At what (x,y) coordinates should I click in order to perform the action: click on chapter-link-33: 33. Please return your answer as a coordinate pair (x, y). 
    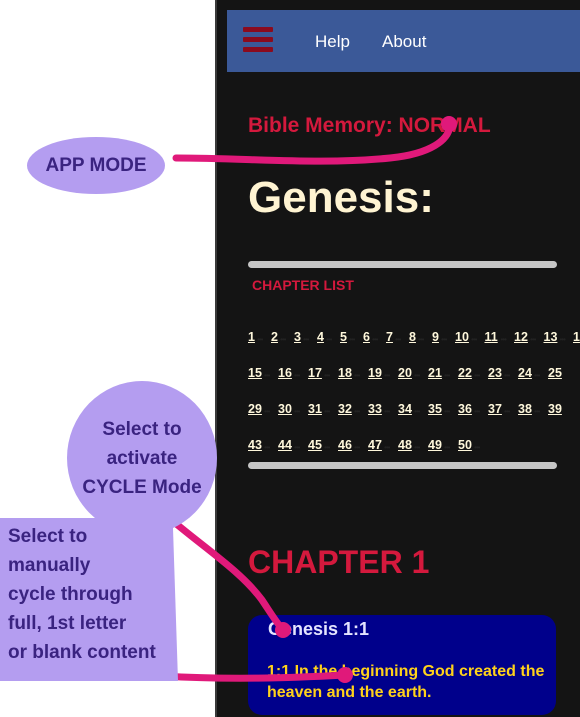
    Looking at the image, I should click on (375, 409).